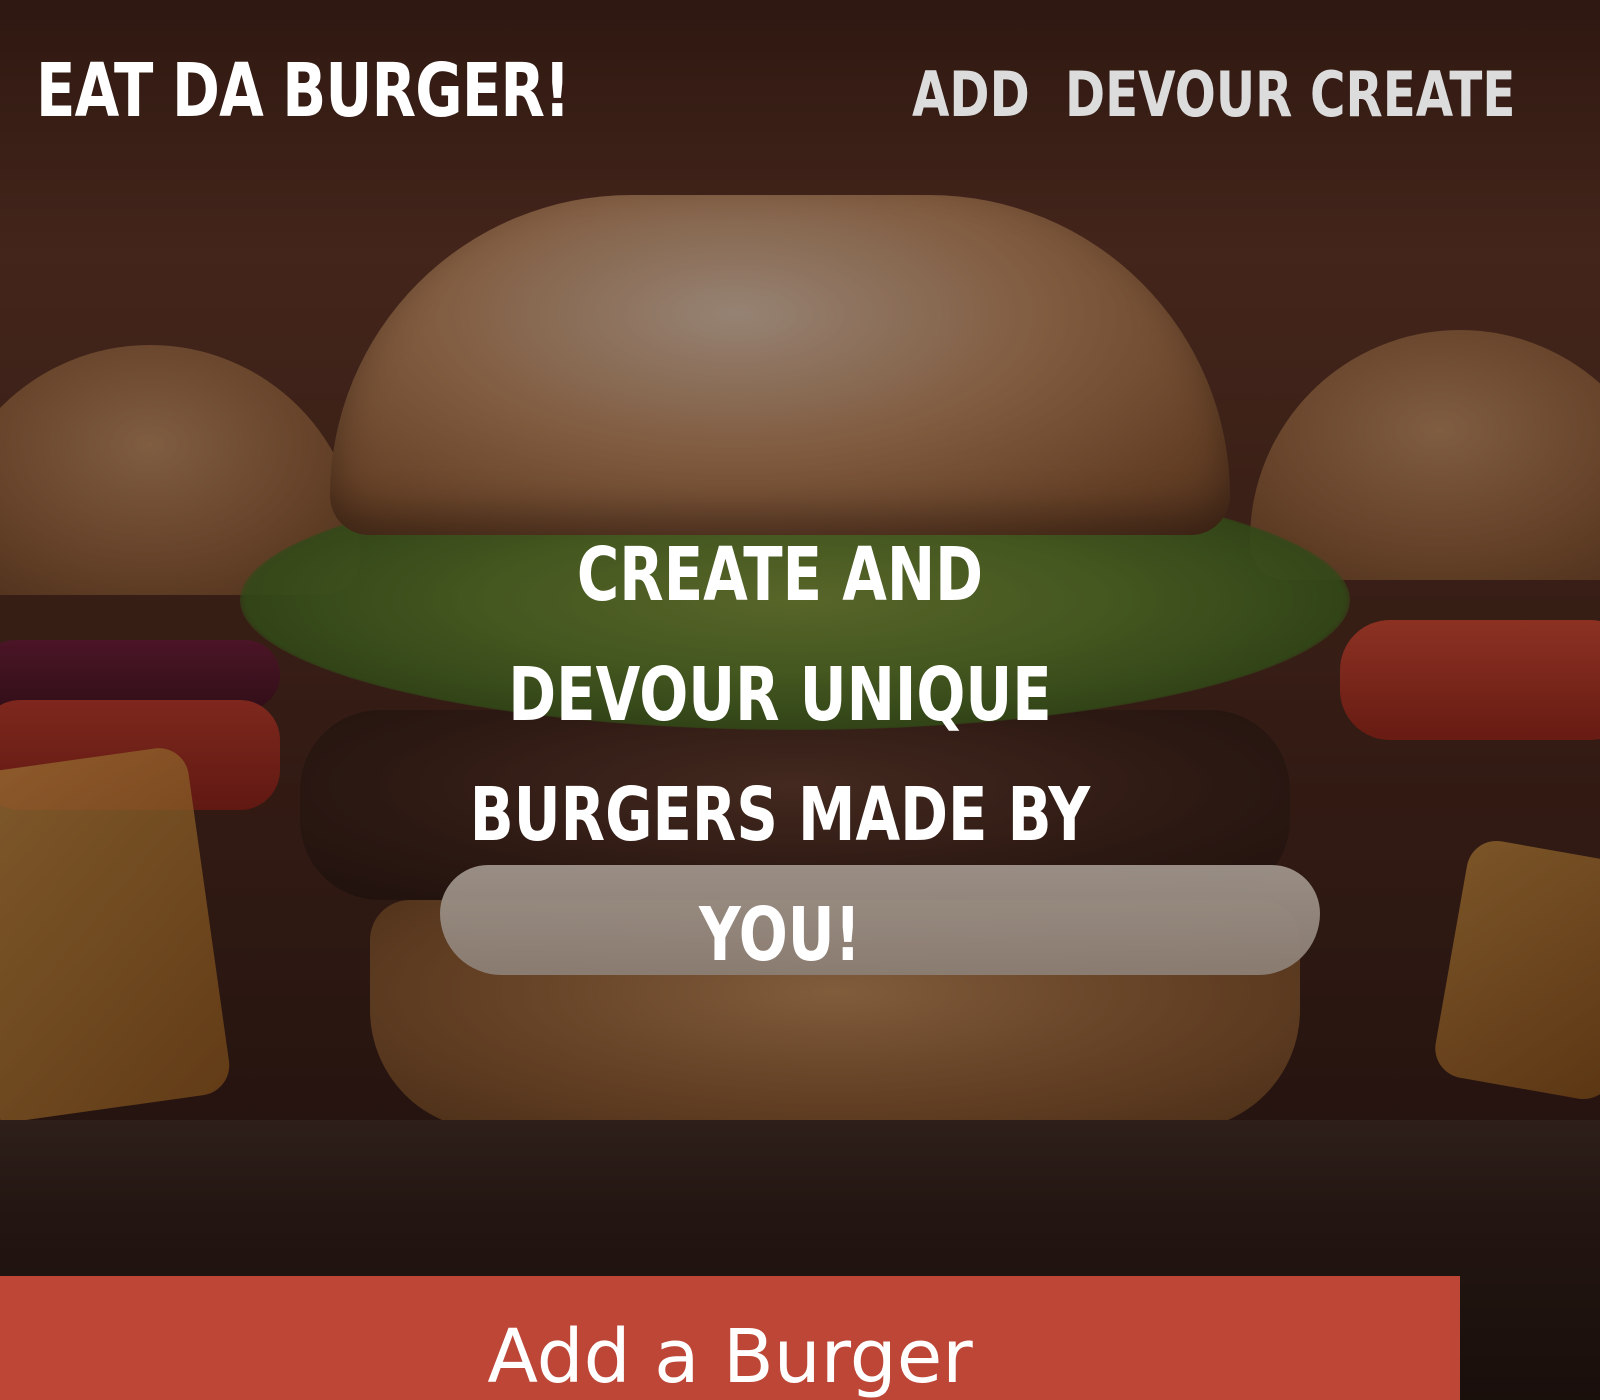 This screenshot has width=1600, height=1400. I want to click on navbar: EAT DA BURGER! ADD DEVOUR CREATE, so click(800, 95).